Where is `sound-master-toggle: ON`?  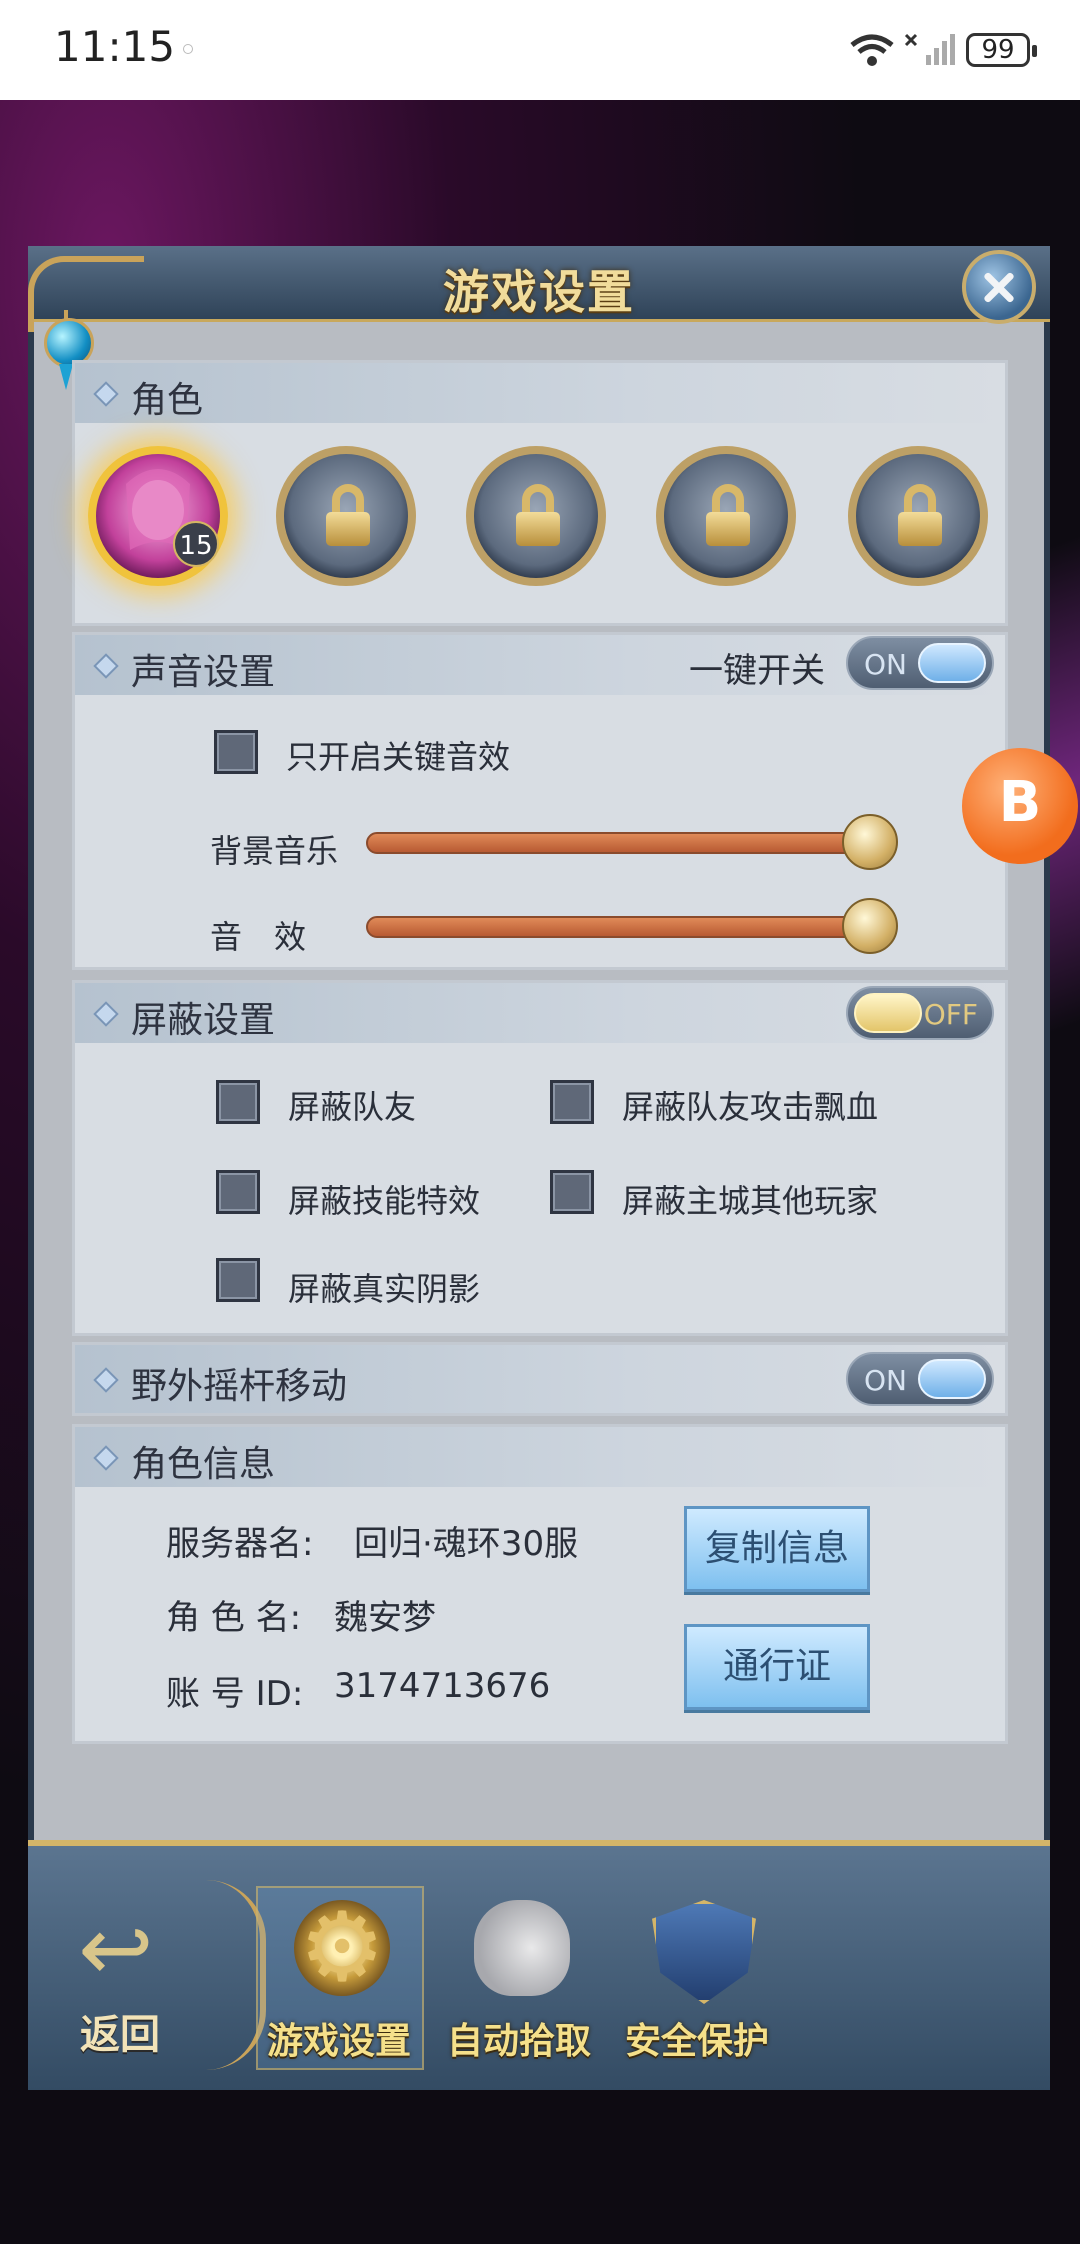 sound-master-toggle: ON is located at coordinates (920, 663).